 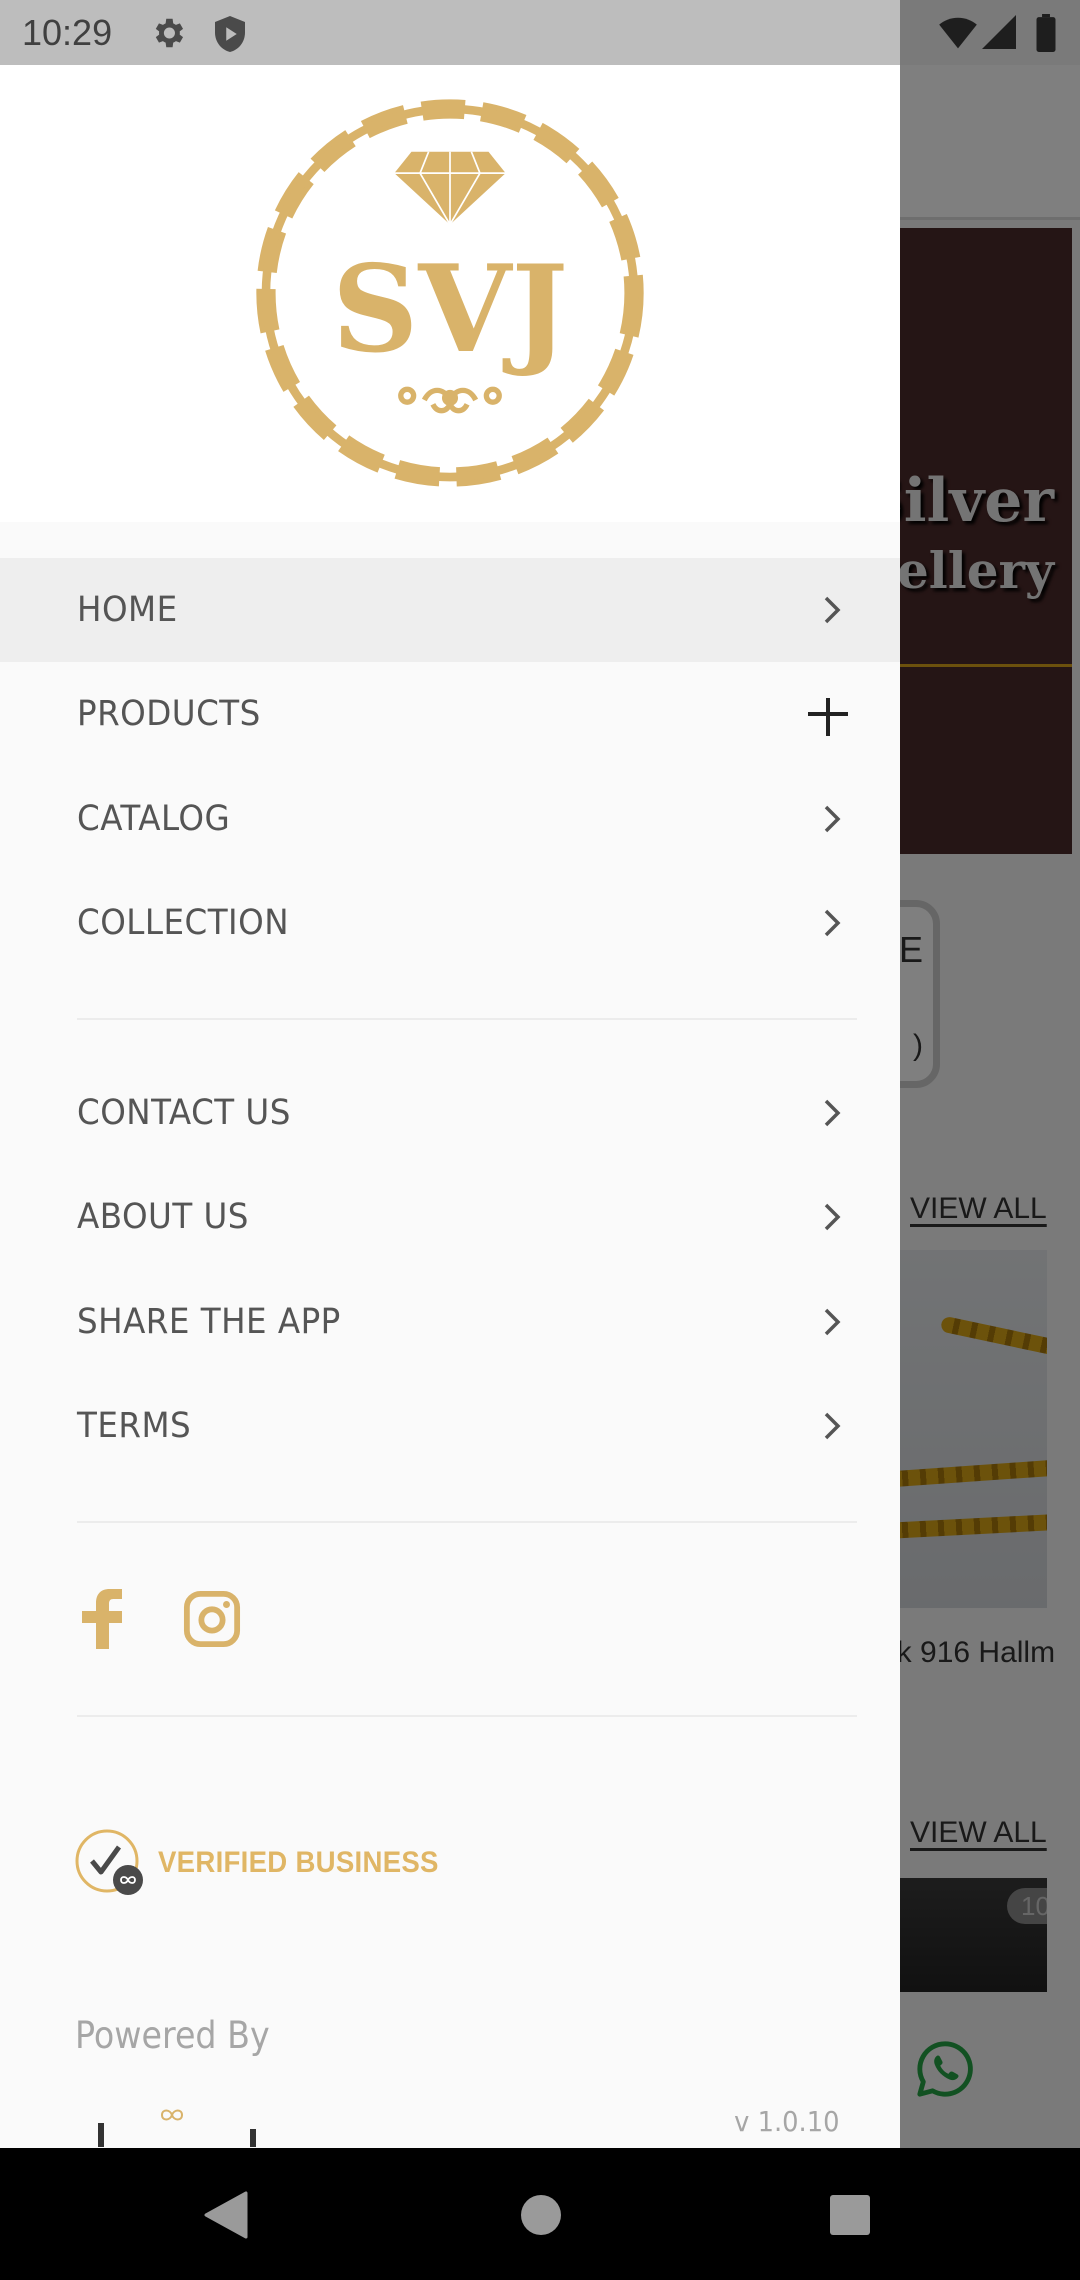 I want to click on menu-item-collection: COLLECTION, so click(x=450, y=923).